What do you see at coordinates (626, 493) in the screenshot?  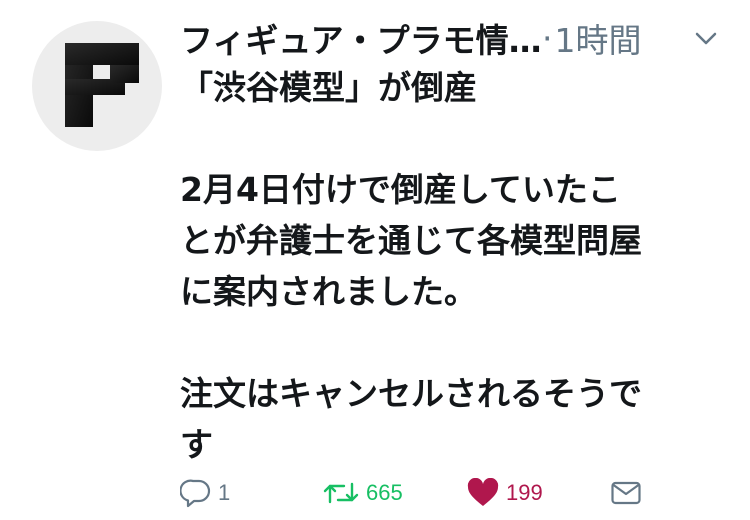 I see `envelope-icon` at bounding box center [626, 493].